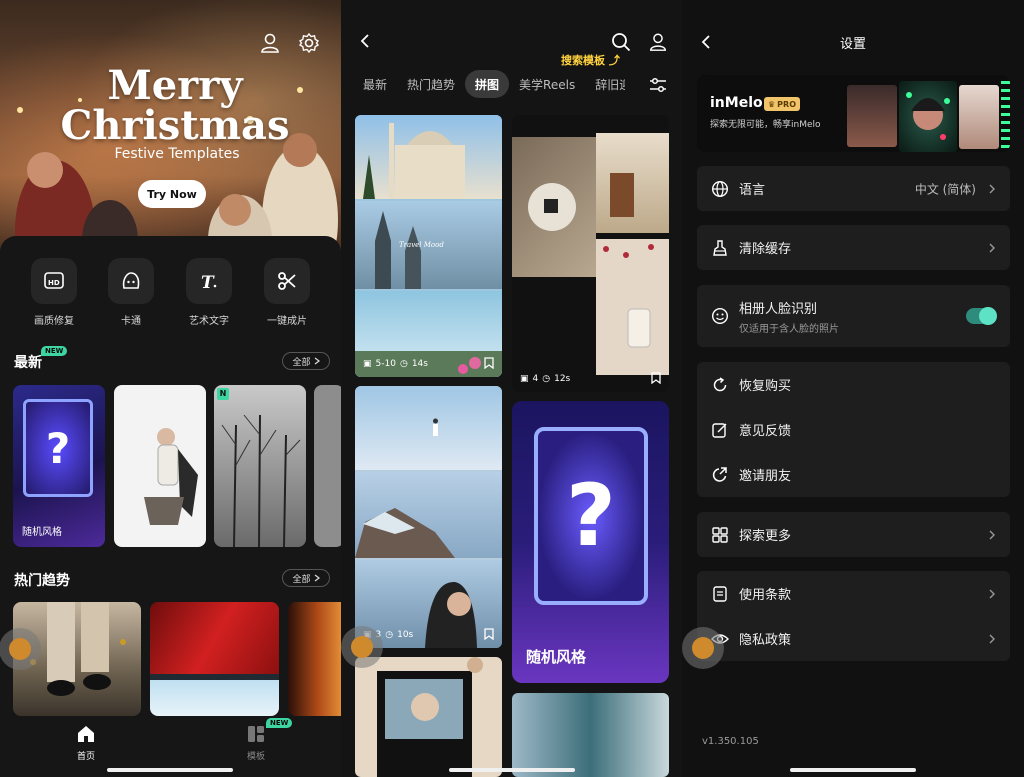  Describe the element at coordinates (428, 517) in the screenshot. I see `collage-template-icebergs: ▣3 ◷10s` at that location.